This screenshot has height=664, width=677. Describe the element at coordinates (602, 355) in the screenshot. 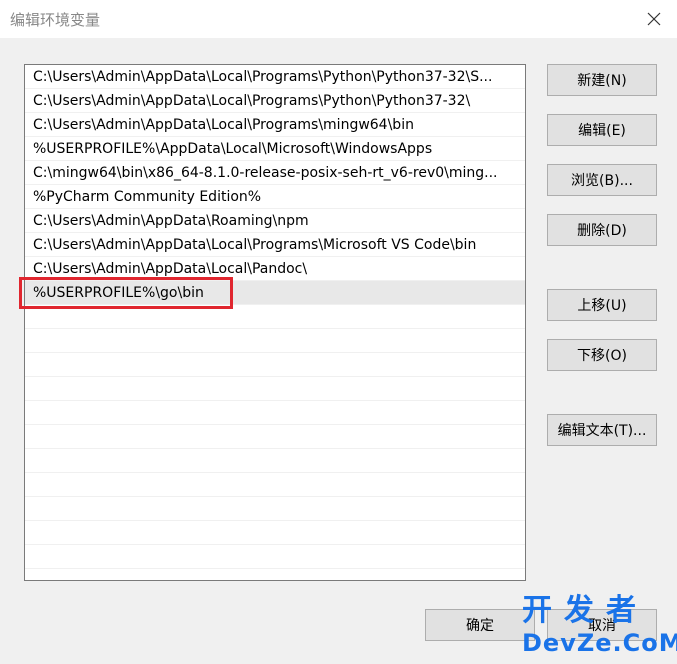

I see `move-down-button: 下移(O)` at that location.